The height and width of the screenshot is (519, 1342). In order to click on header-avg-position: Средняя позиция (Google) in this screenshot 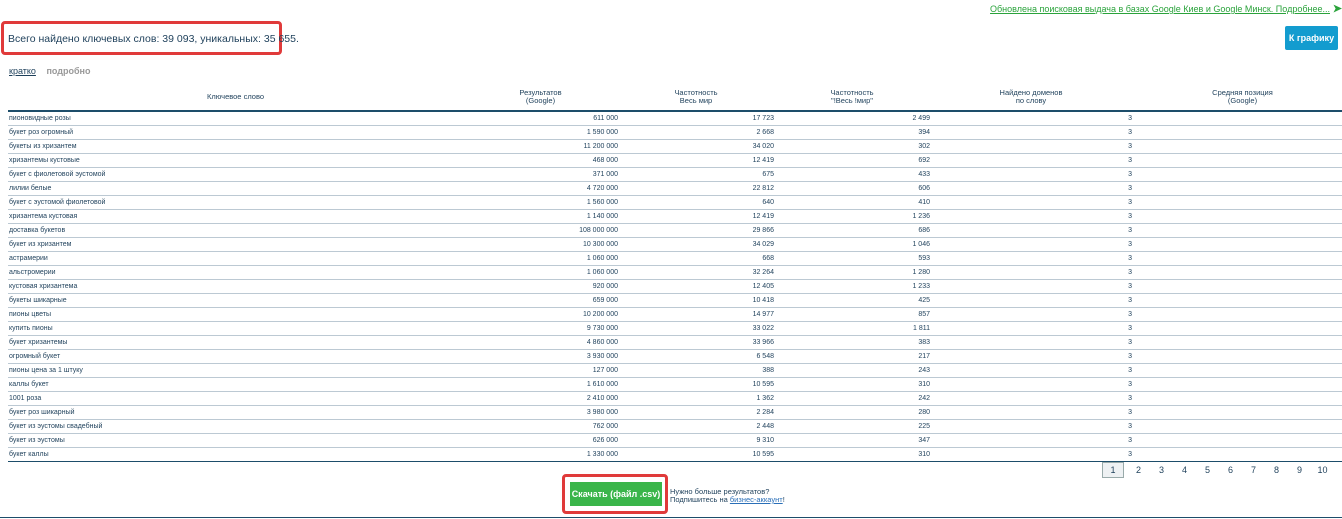, I will do `click(1237, 98)`.